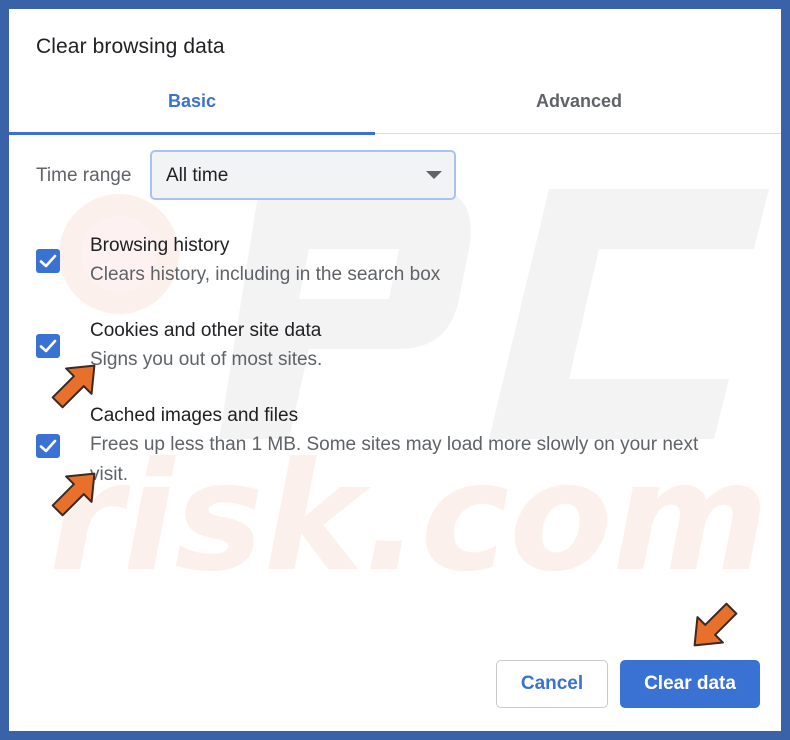  What do you see at coordinates (160, 245) in the screenshot?
I see `option-title: Browsing history` at bounding box center [160, 245].